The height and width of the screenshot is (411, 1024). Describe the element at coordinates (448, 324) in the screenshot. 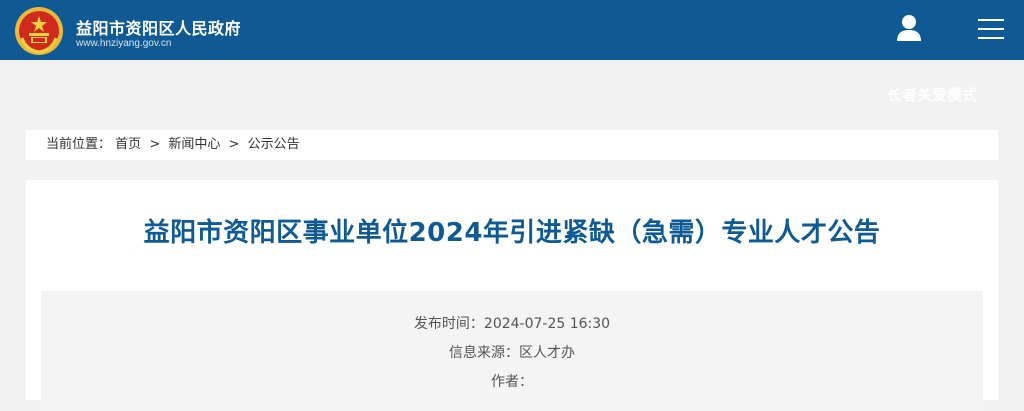

I see `publish-time-label: 发布时间：` at that location.